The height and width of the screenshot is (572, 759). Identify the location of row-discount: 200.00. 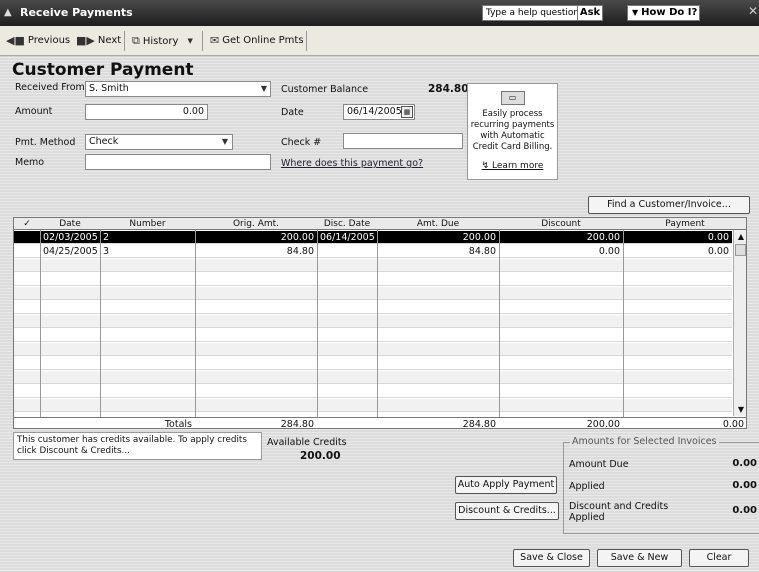
(603, 237).